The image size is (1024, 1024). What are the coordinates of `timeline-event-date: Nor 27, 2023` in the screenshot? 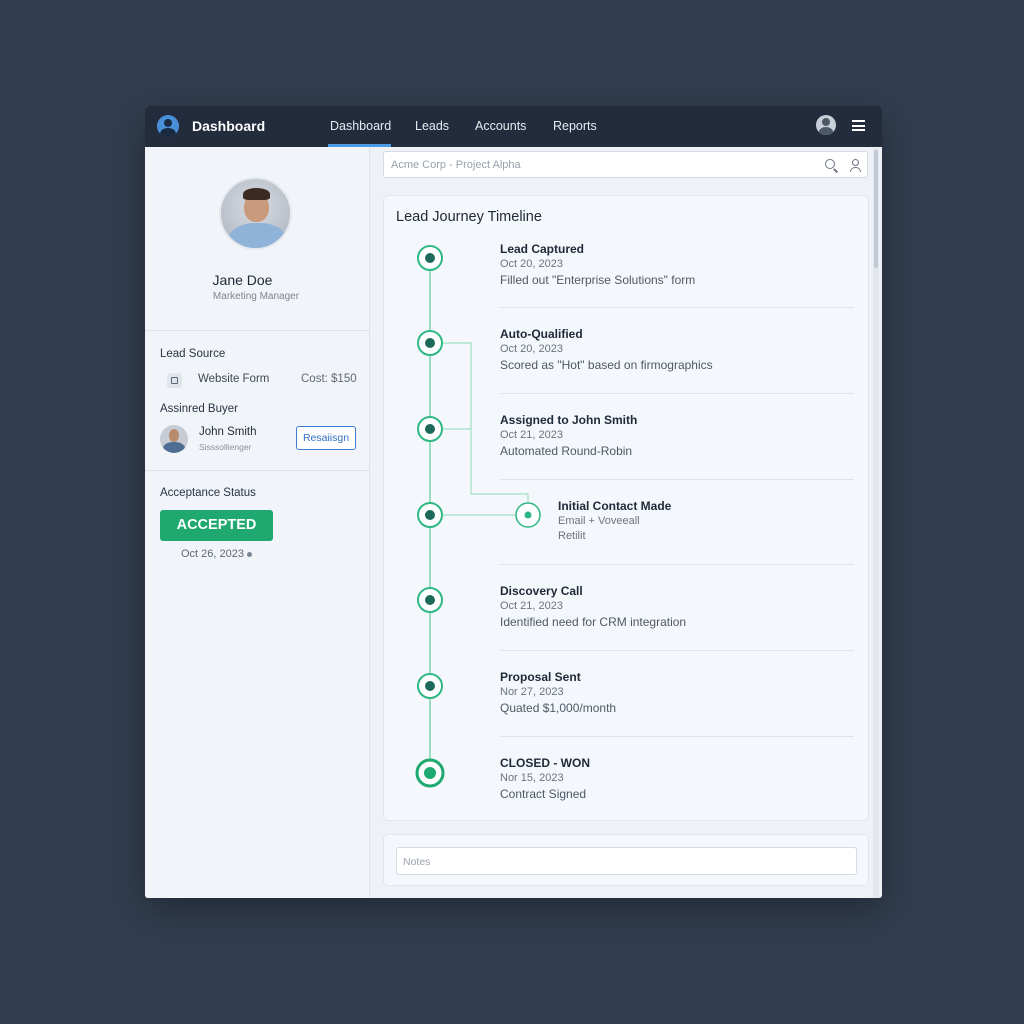 It's located at (532, 692).